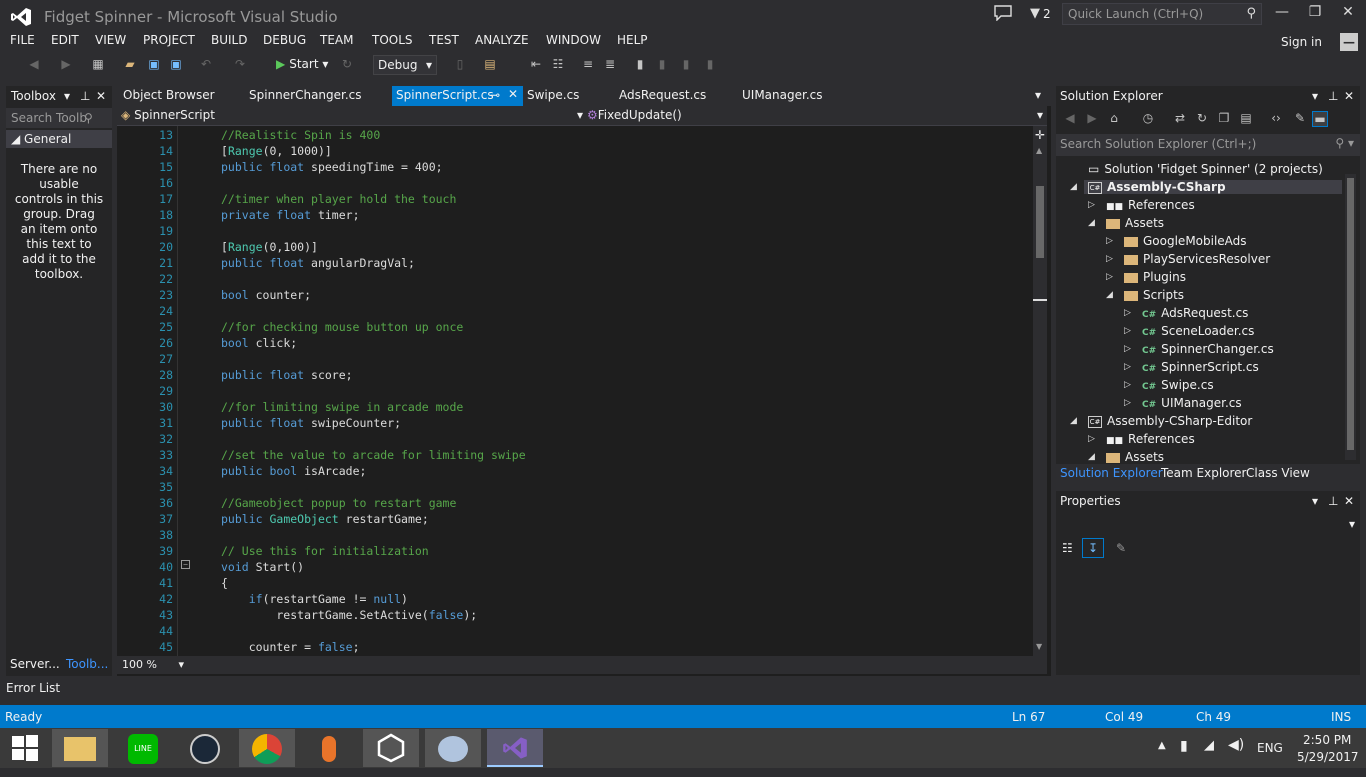  What do you see at coordinates (25, 748) in the screenshot?
I see `windows-start-icon` at bounding box center [25, 748].